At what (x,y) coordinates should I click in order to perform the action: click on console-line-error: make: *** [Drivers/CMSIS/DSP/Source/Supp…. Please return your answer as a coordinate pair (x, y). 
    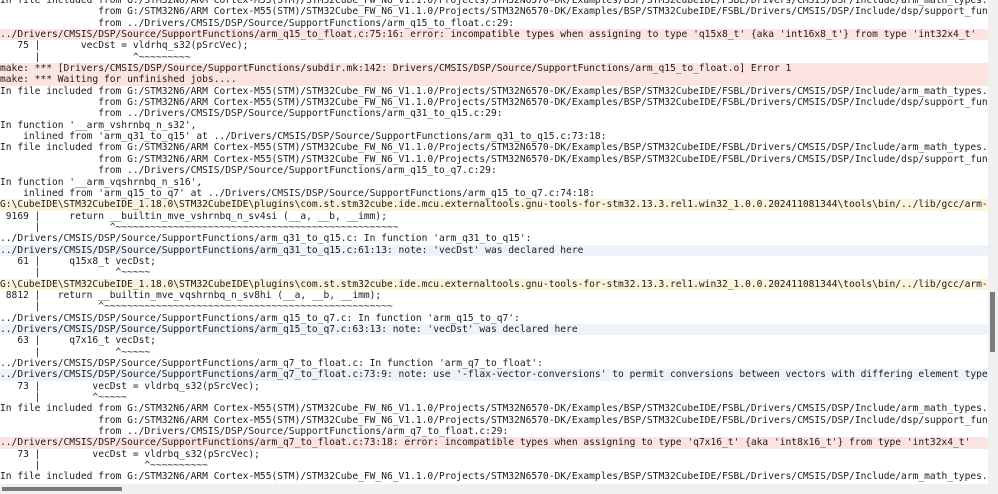
    Looking at the image, I should click on (494, 69).